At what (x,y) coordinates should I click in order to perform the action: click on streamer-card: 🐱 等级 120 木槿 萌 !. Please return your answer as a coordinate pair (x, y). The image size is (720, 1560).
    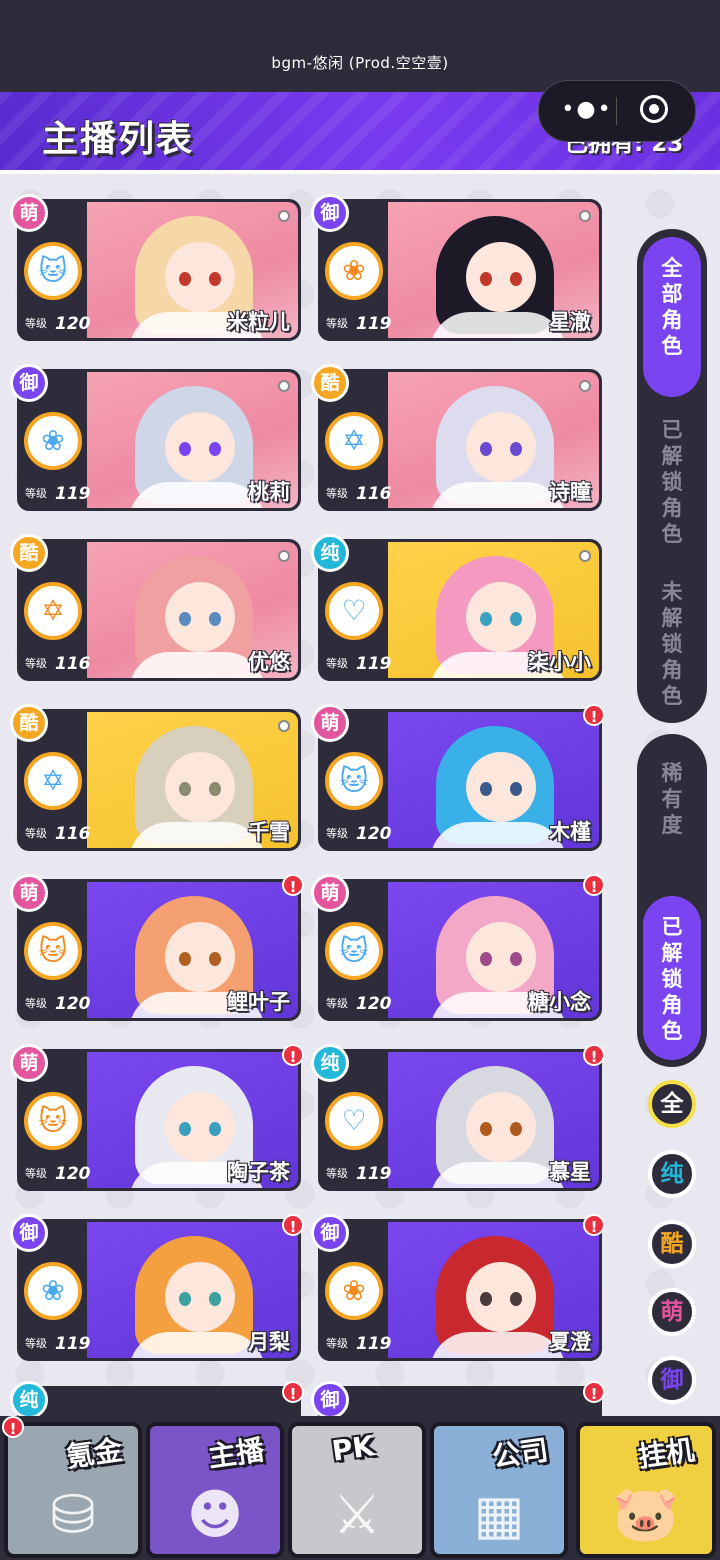
    Looking at the image, I should click on (458, 777).